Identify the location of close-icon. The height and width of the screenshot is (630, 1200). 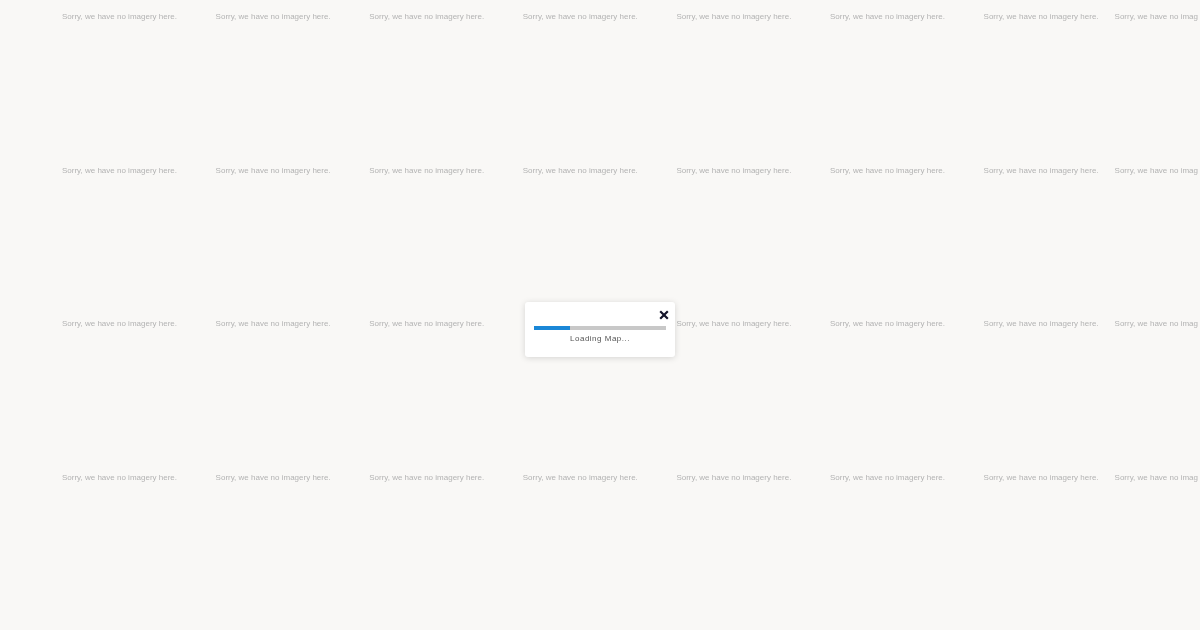
(664, 315).